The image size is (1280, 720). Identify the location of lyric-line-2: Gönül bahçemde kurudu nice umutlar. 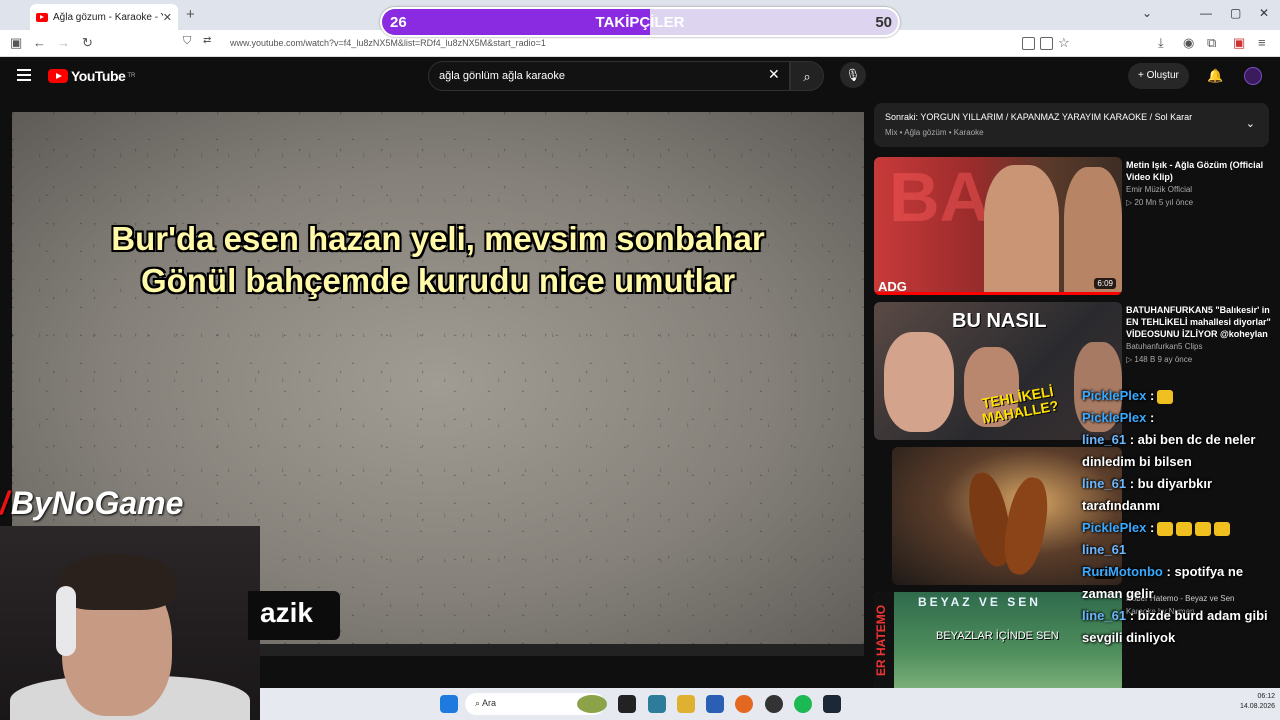
(438, 280).